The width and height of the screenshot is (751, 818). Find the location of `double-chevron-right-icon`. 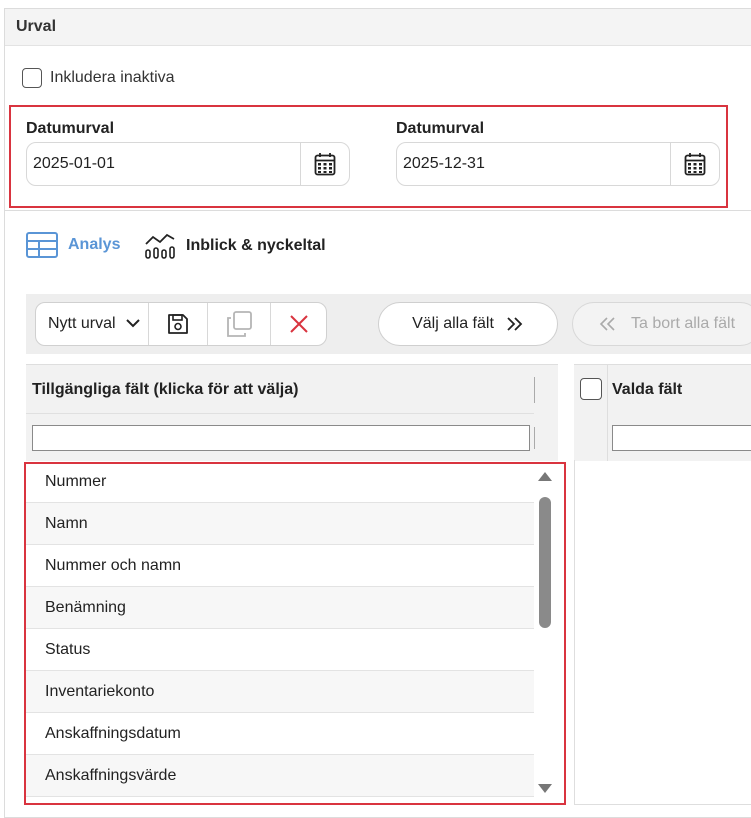

double-chevron-right-icon is located at coordinates (515, 324).